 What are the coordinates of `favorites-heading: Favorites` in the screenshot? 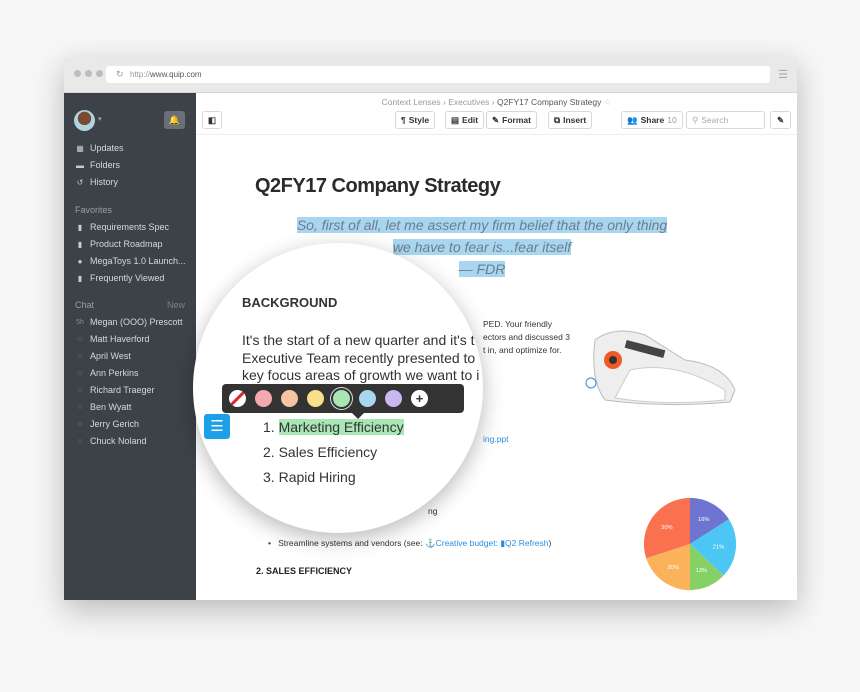 It's located at (94, 210).